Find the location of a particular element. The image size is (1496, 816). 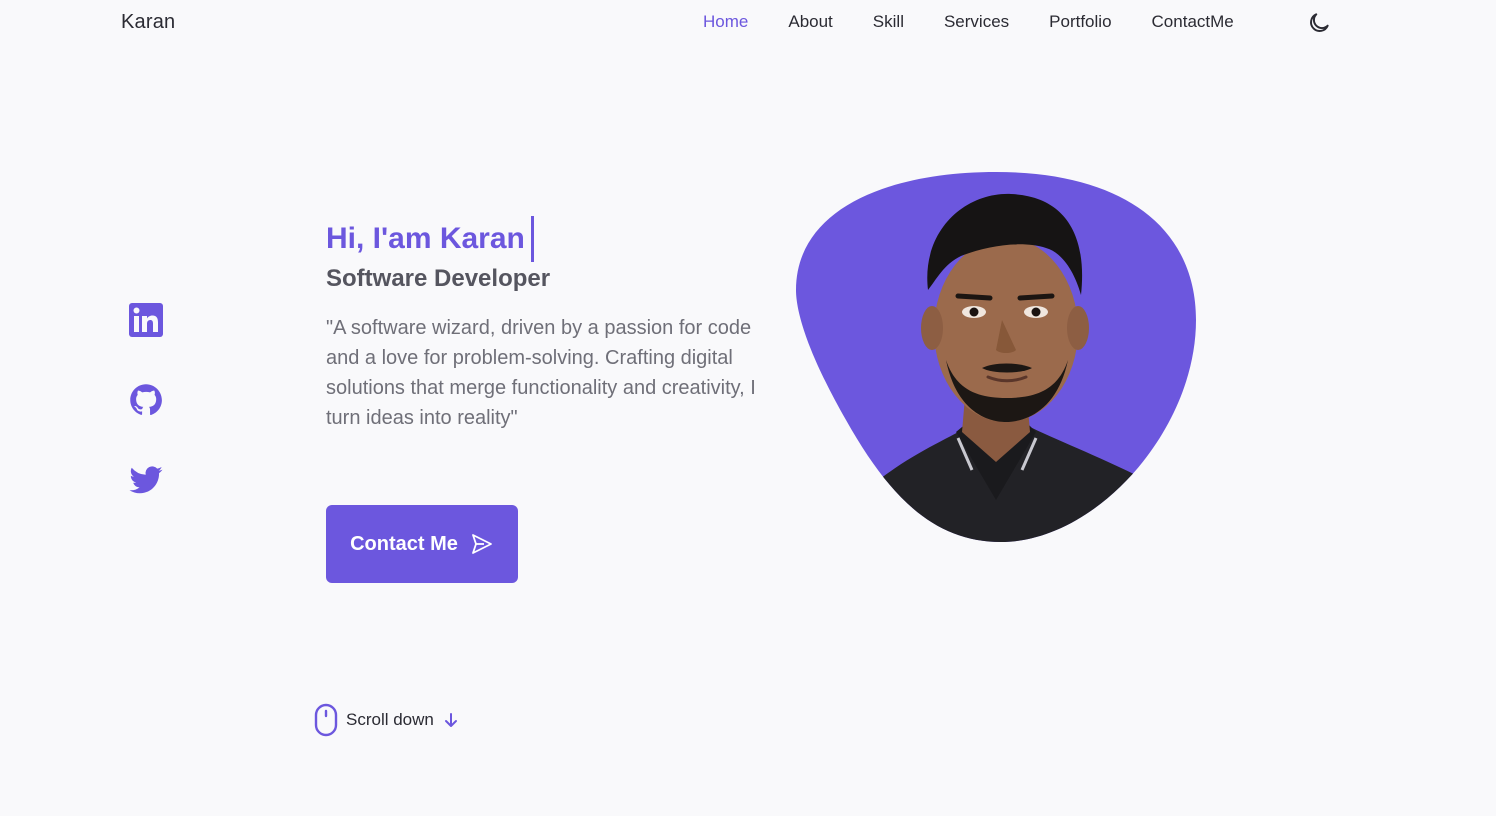

nav-home: Home is located at coordinates (725, 22).